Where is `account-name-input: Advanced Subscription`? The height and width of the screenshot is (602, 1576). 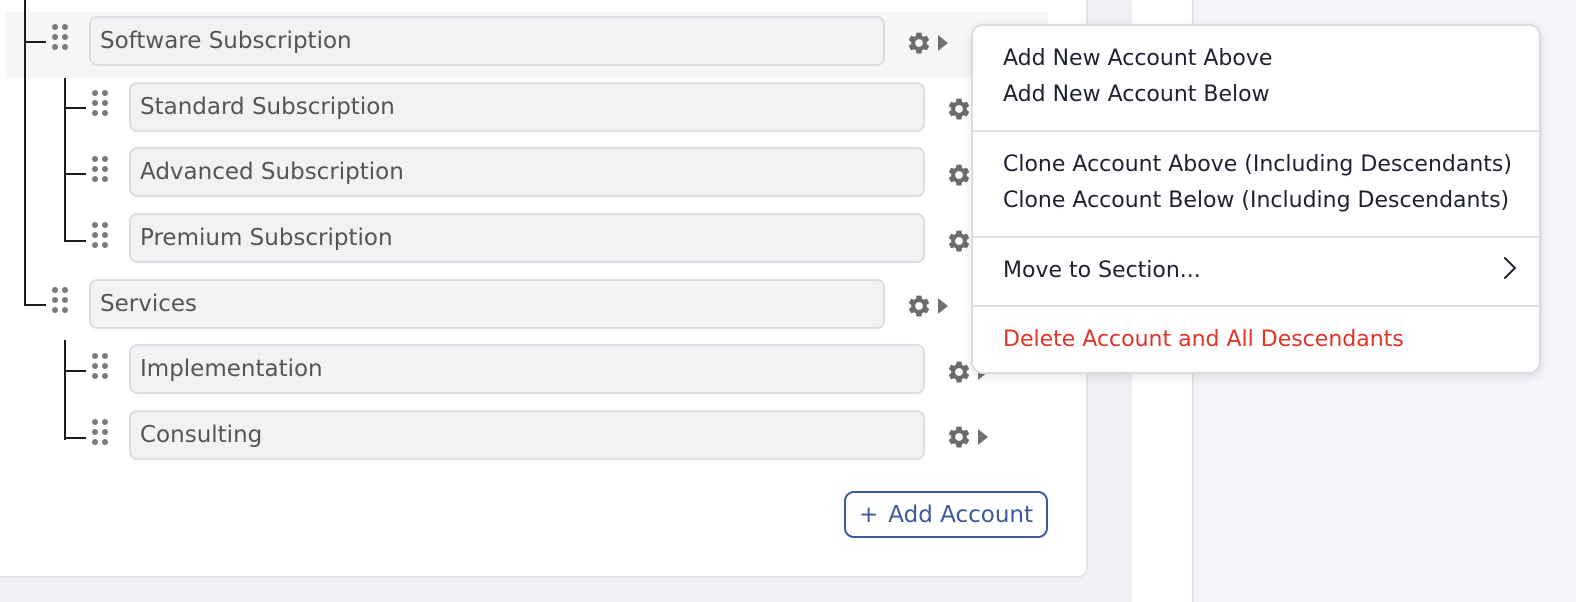 account-name-input: Advanced Subscription is located at coordinates (527, 172).